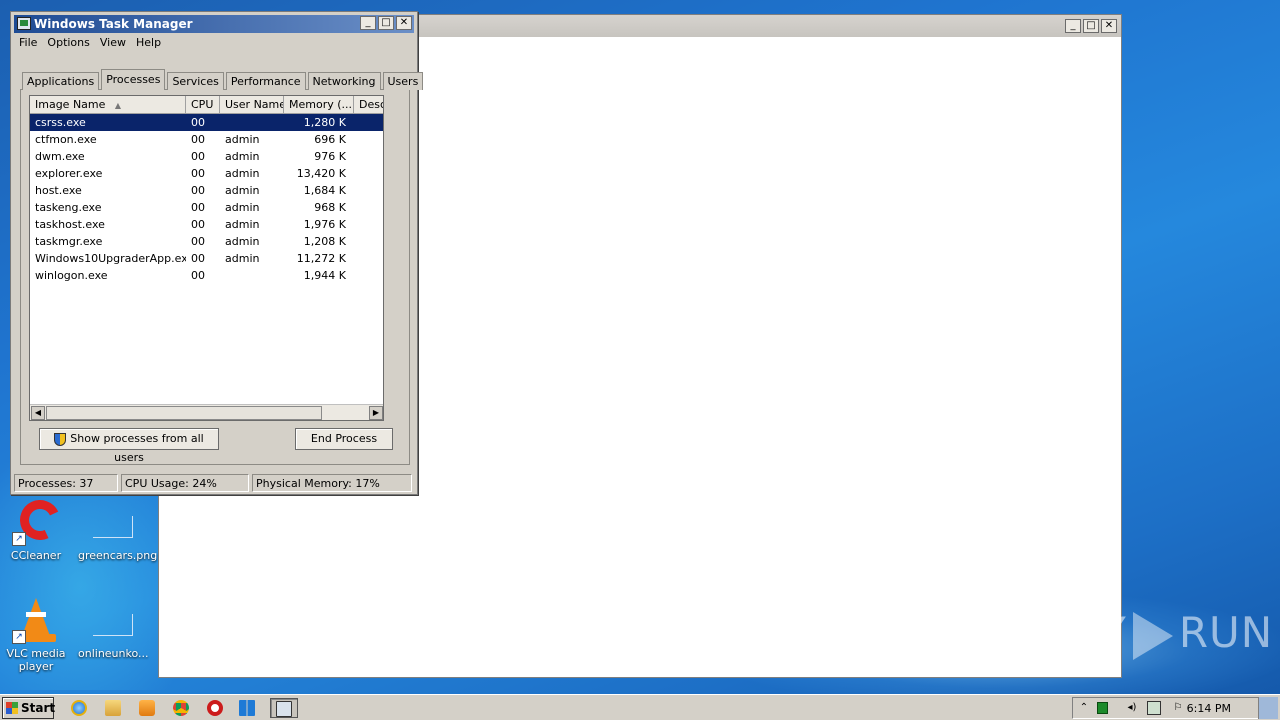  I want to click on process-name: explorer.exe, so click(69, 173).